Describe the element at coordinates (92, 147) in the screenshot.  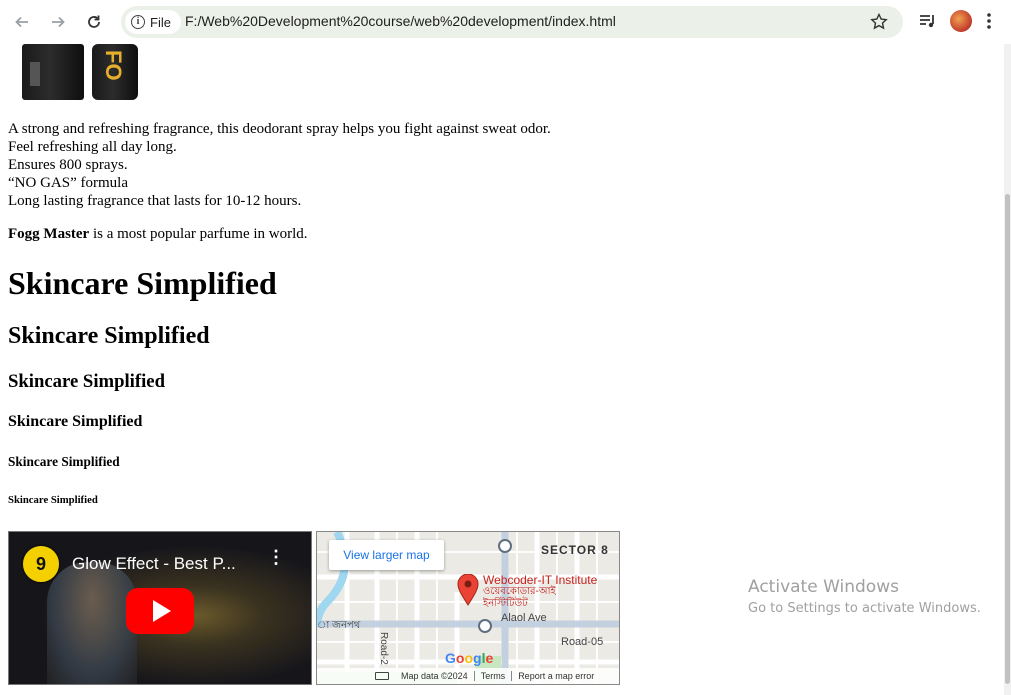
I see `description-line: Feel refreshing all day long.` at that location.